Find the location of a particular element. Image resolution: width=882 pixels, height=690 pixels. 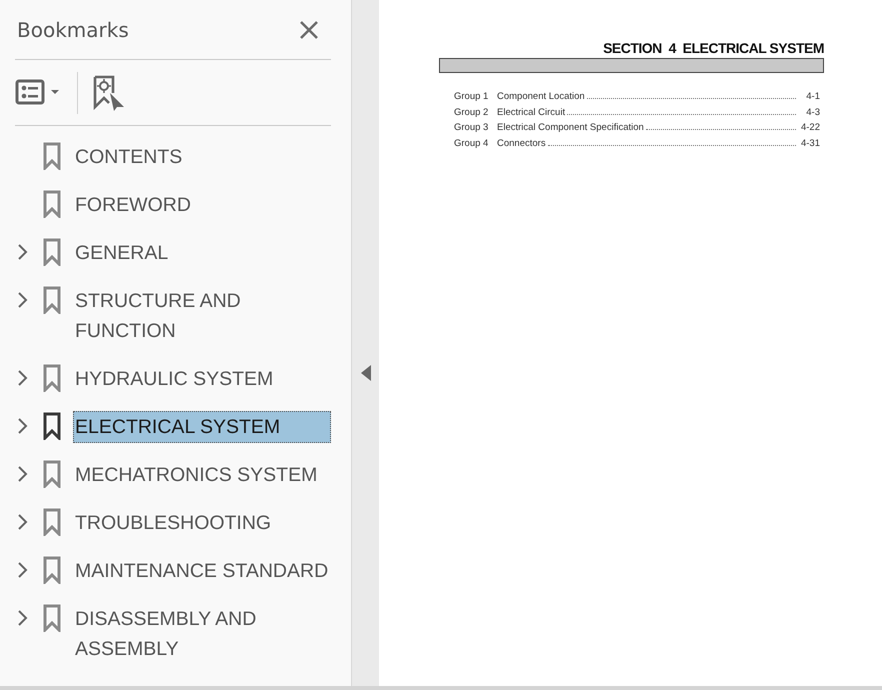

toc-page: 4-31 is located at coordinates (810, 143).